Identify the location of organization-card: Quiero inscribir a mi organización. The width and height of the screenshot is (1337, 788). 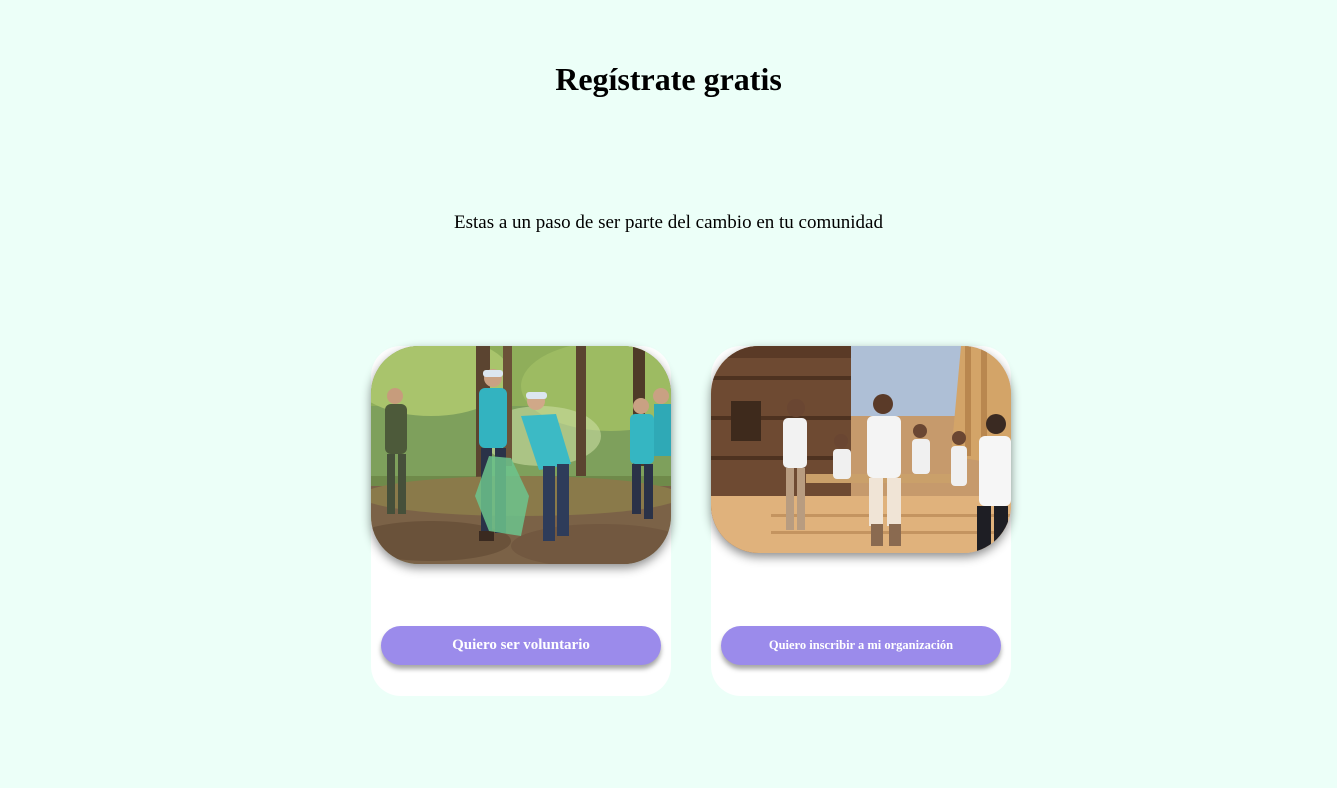
(861, 521).